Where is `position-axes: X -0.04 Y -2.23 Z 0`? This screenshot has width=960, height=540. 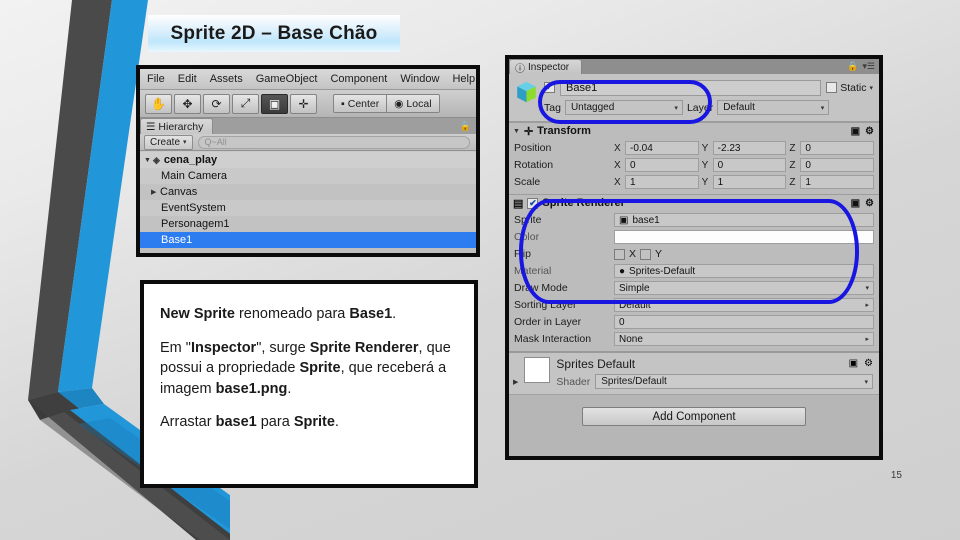 position-axes: X -0.04 Y -2.23 Z 0 is located at coordinates (744, 148).